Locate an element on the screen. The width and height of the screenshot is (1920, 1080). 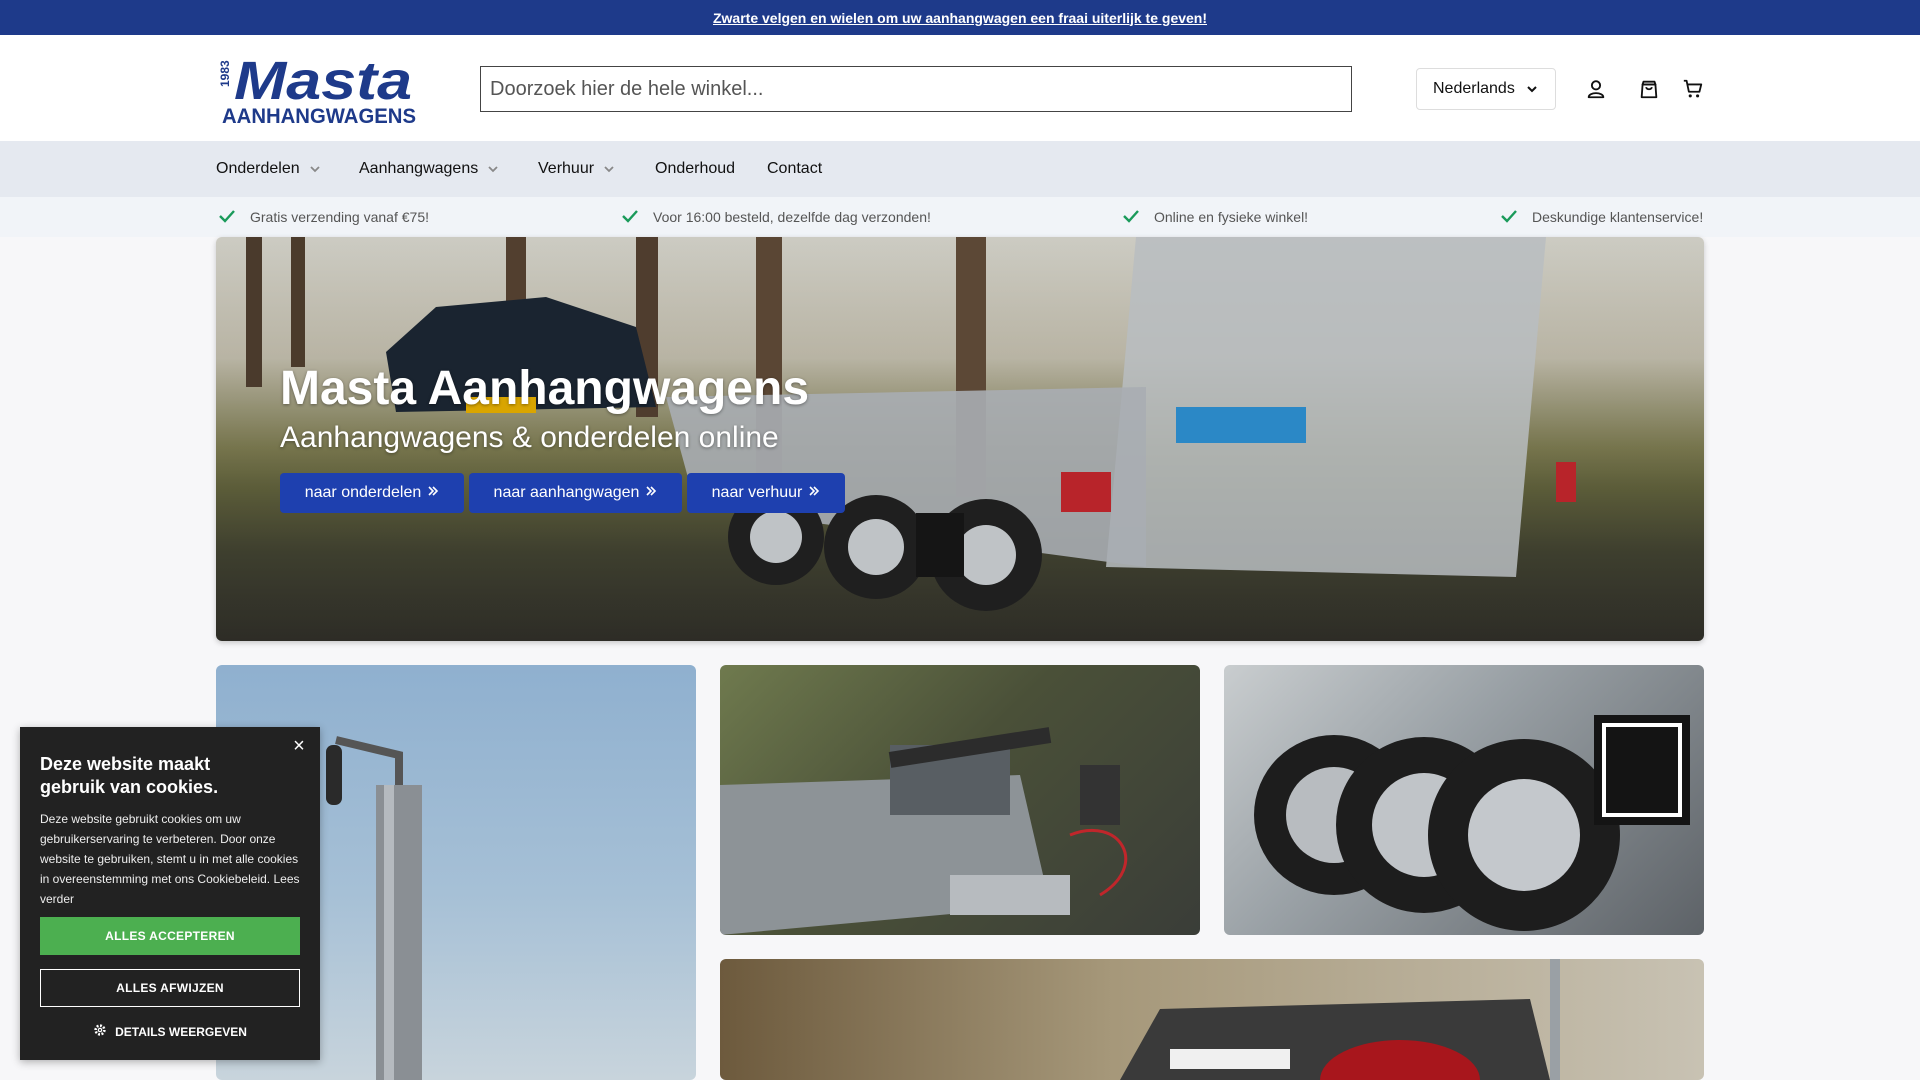
hero-subtitle: Aanhangwagens & onderdelen online is located at coordinates (529, 437).